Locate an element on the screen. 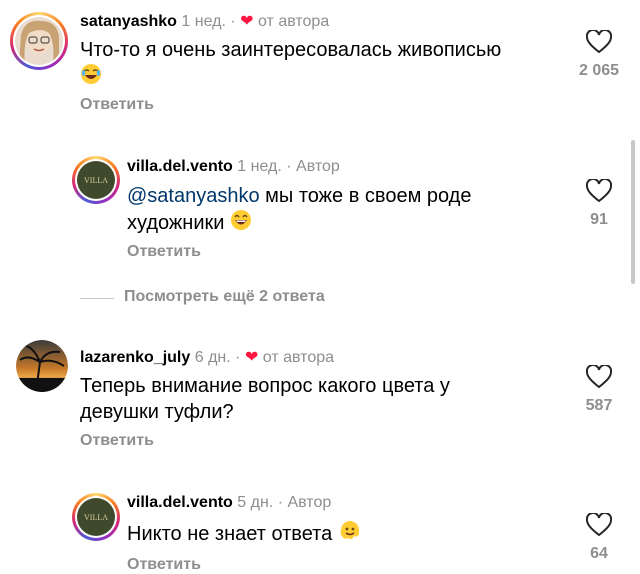 This screenshot has width=640, height=574. comment-body: Никто не знает ответа is located at coordinates (230, 533).